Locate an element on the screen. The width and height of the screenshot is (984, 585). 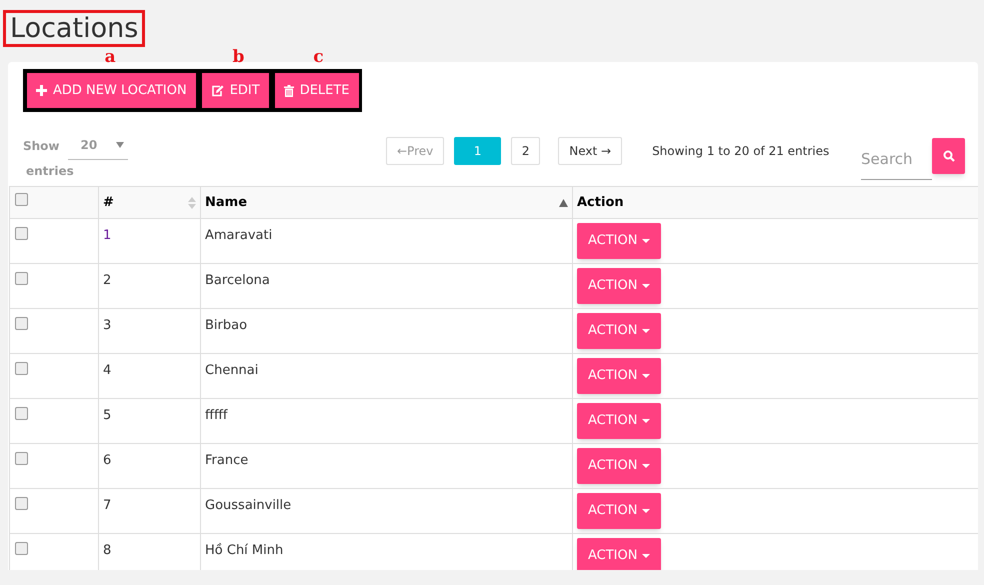
location-name: Barcelona is located at coordinates (237, 280).